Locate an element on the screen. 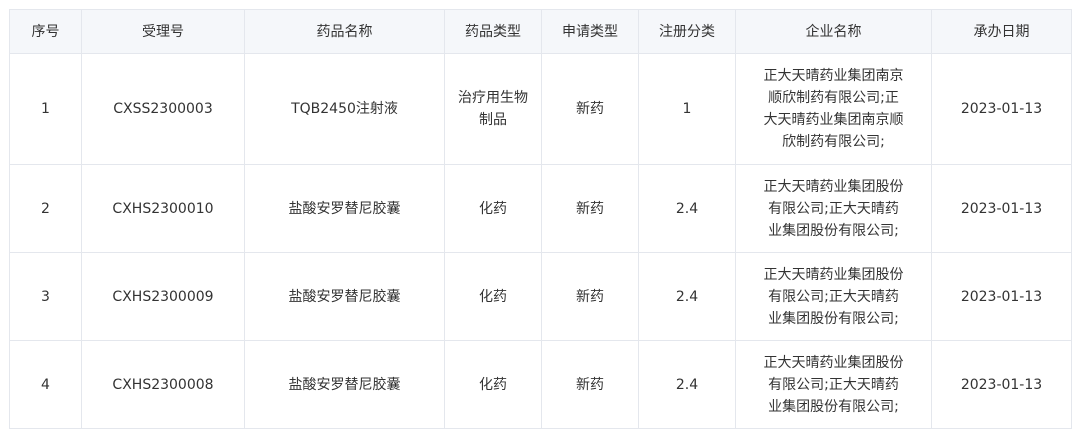  cell-acceptance-no: CXHS2300008 is located at coordinates (163, 384).